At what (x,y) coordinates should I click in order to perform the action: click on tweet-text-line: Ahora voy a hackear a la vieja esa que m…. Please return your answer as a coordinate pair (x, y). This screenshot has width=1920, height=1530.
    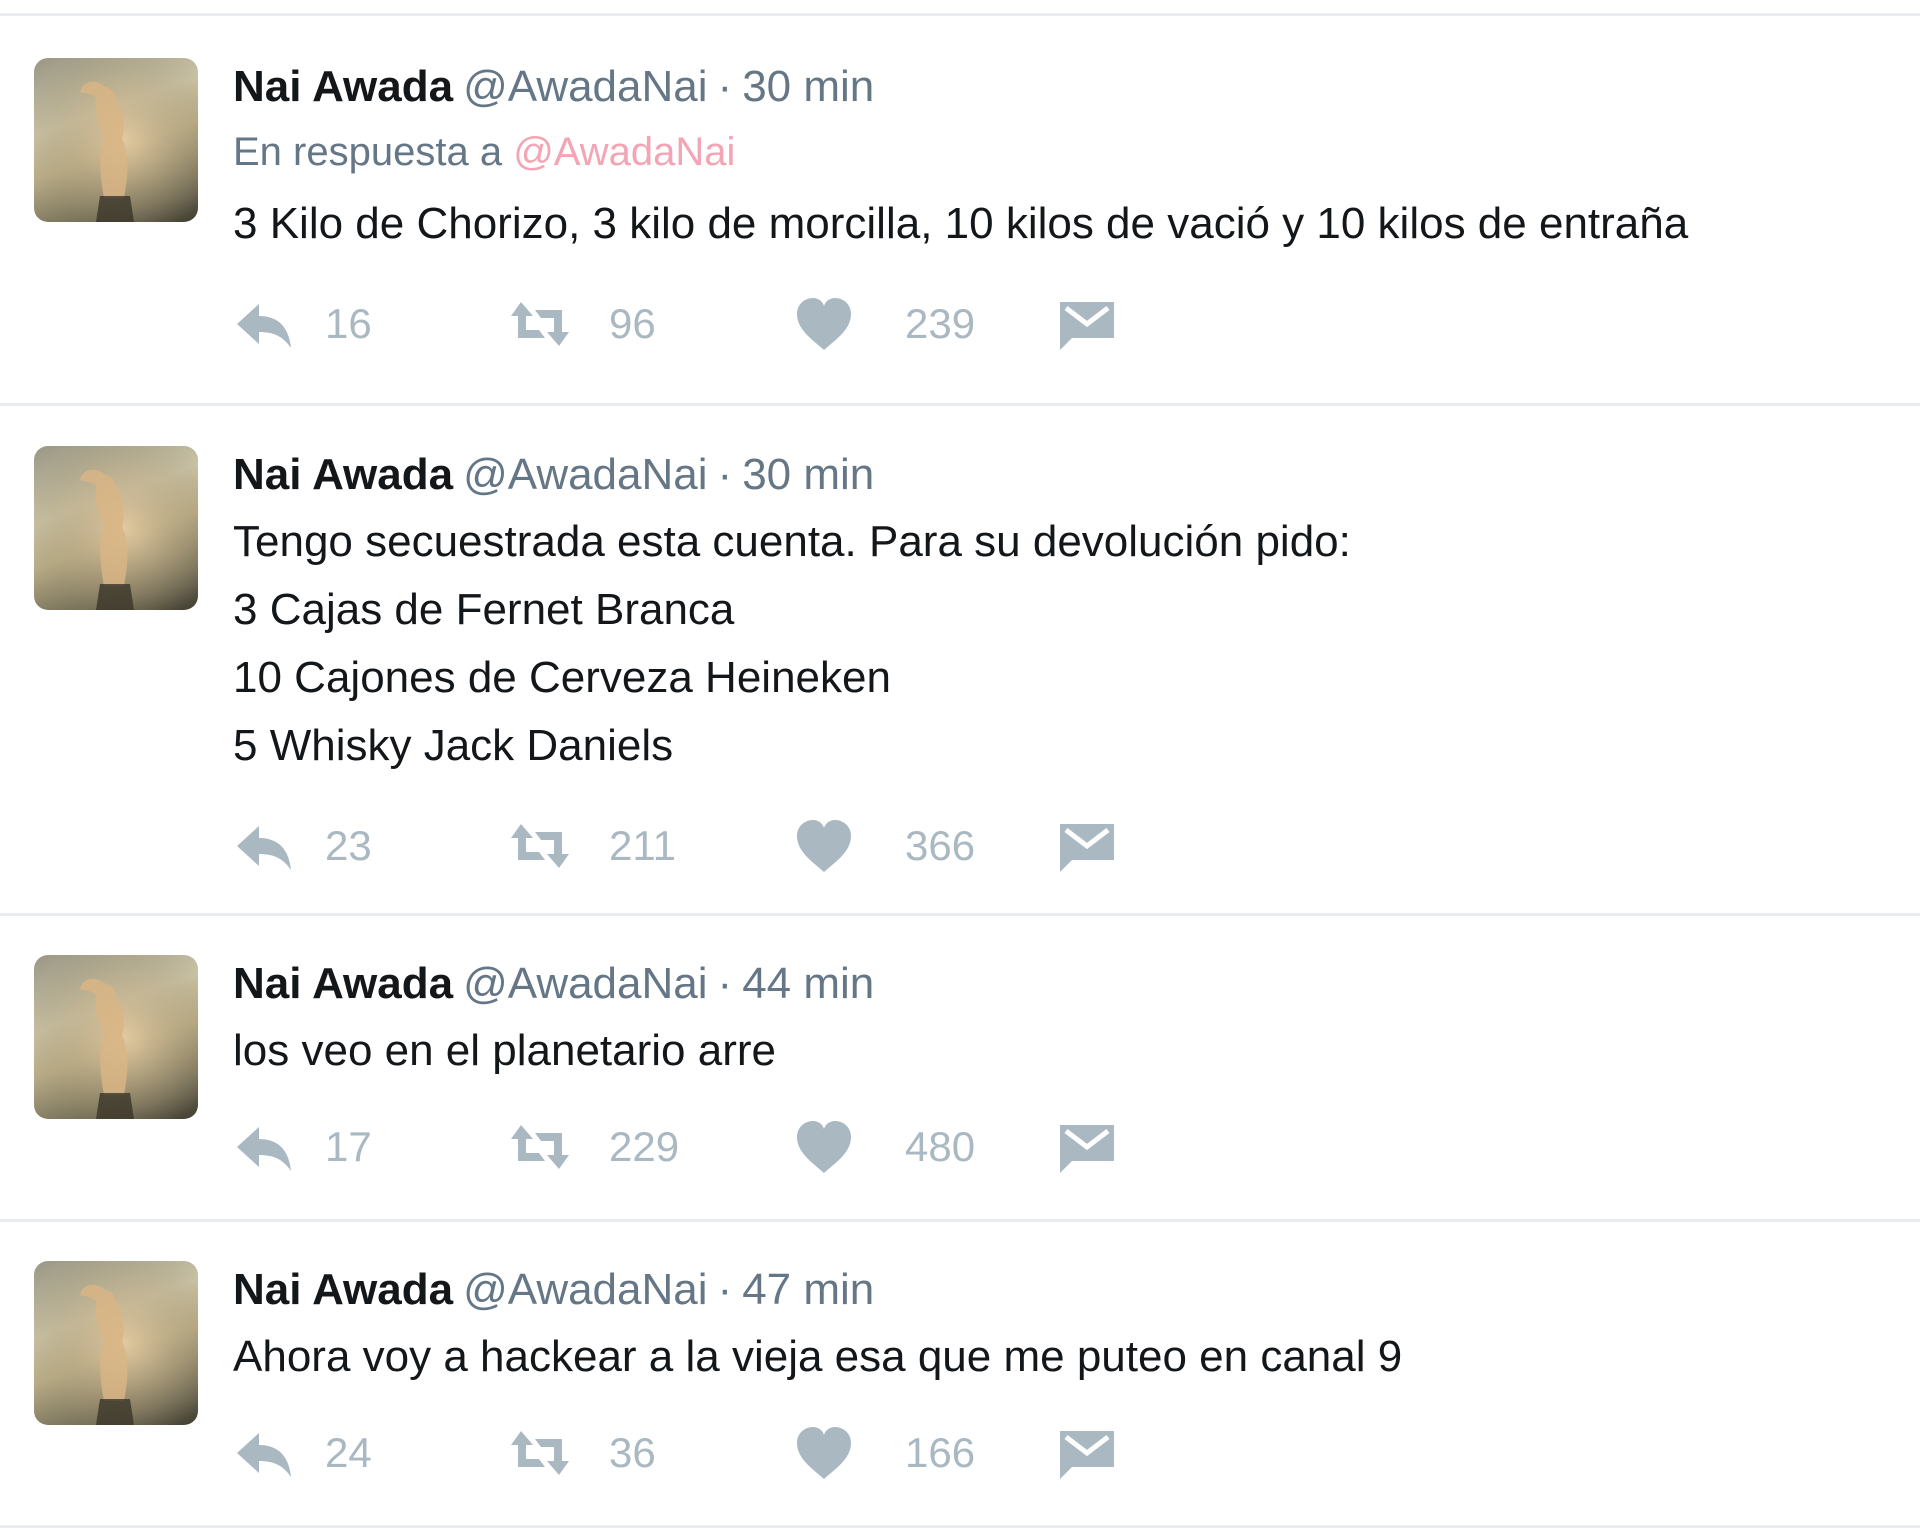
    Looking at the image, I should click on (818, 1356).